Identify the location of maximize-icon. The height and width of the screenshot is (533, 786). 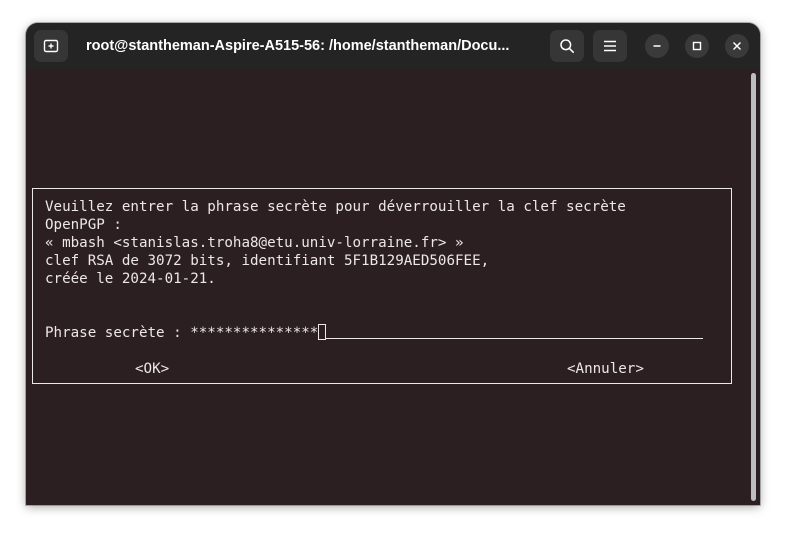
(697, 46).